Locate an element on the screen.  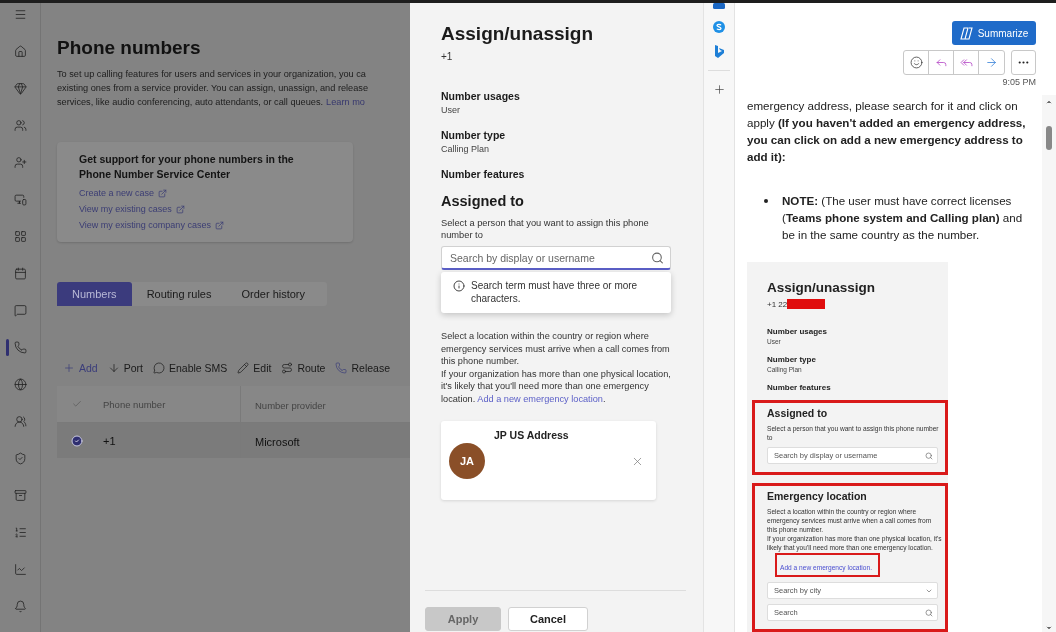
screenshot-title: Assign/unassign is located at coordinates (822, 287).